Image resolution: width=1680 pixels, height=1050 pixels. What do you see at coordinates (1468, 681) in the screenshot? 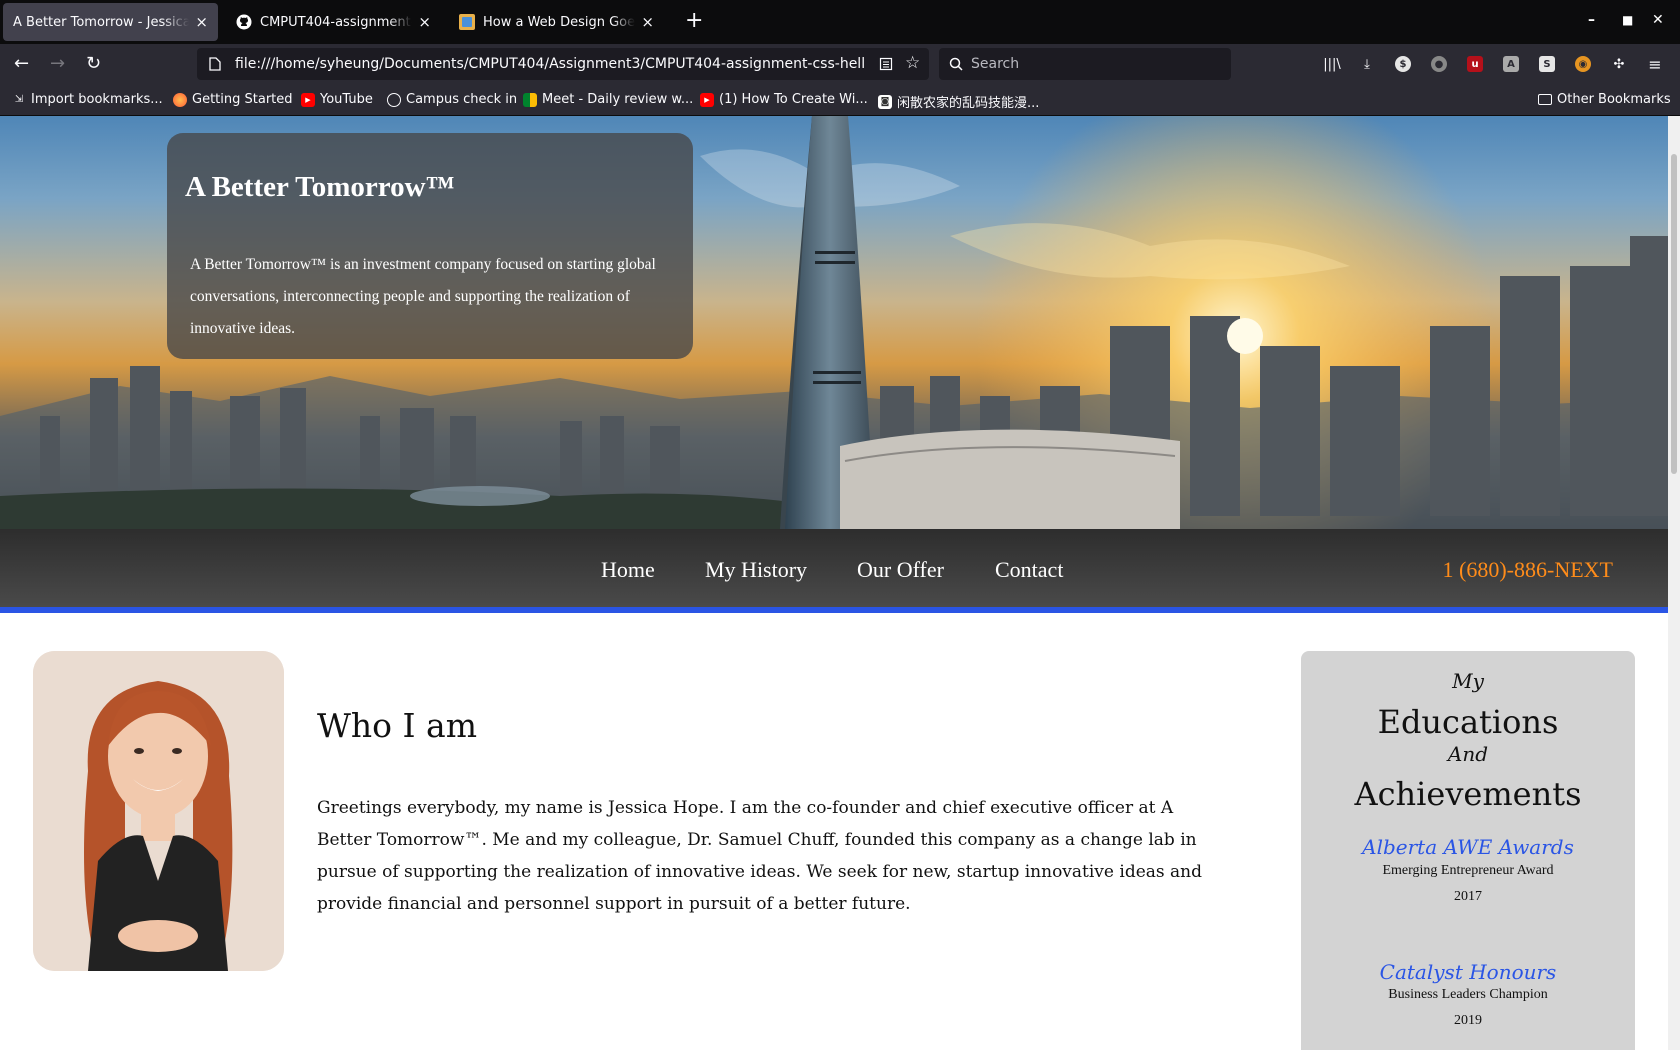
I see `edu-my-label: My` at bounding box center [1468, 681].